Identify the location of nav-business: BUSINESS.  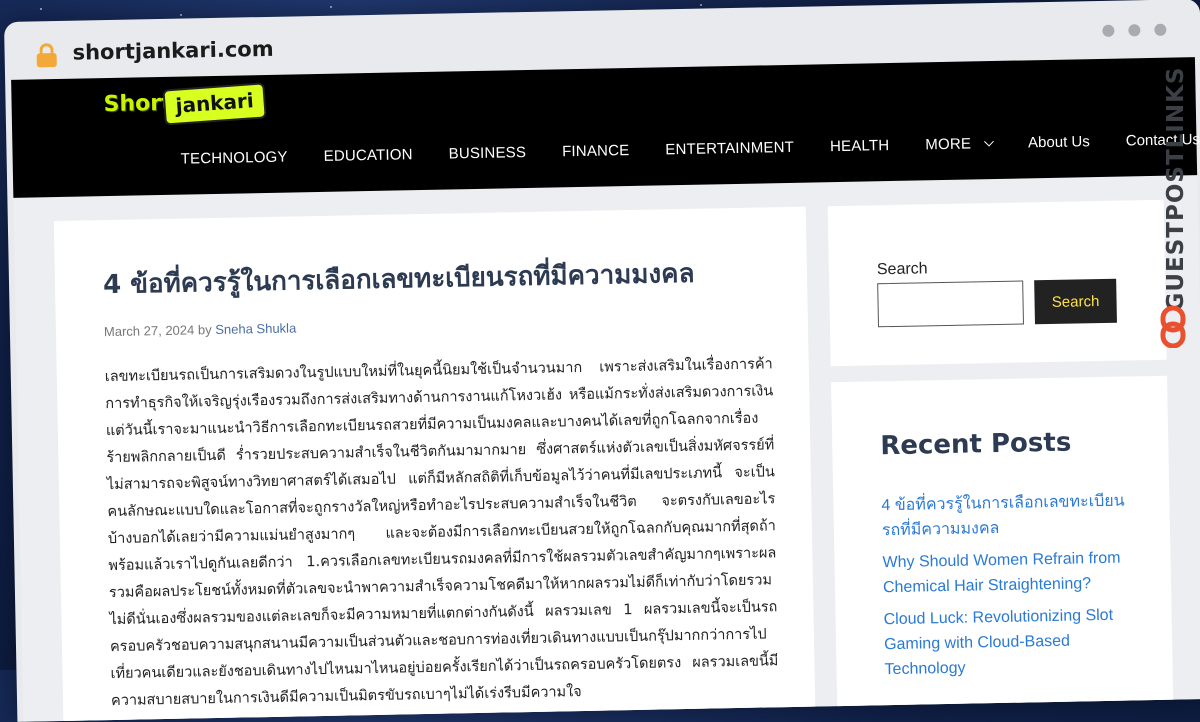
(488, 153).